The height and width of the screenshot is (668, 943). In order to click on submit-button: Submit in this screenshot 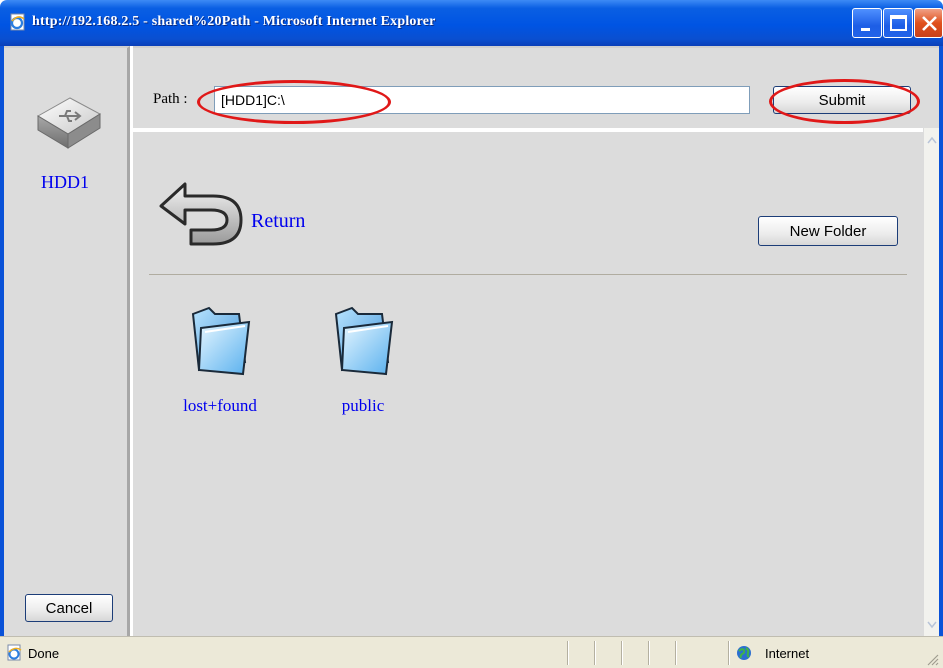, I will do `click(842, 100)`.